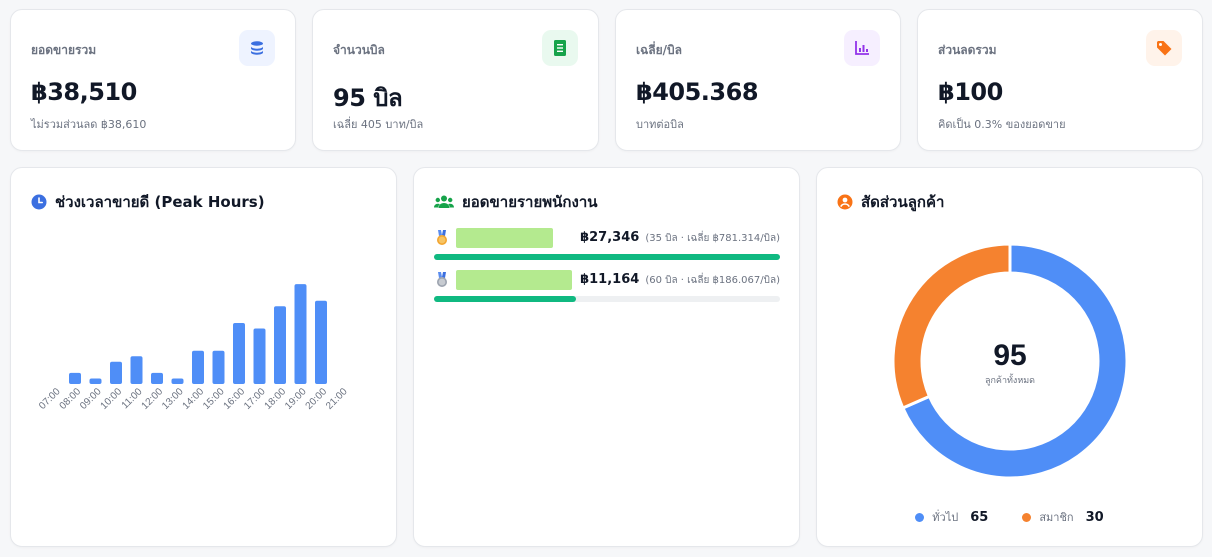  What do you see at coordinates (132, 398) in the screenshot?
I see `x-tick-label: 11:00` at bounding box center [132, 398].